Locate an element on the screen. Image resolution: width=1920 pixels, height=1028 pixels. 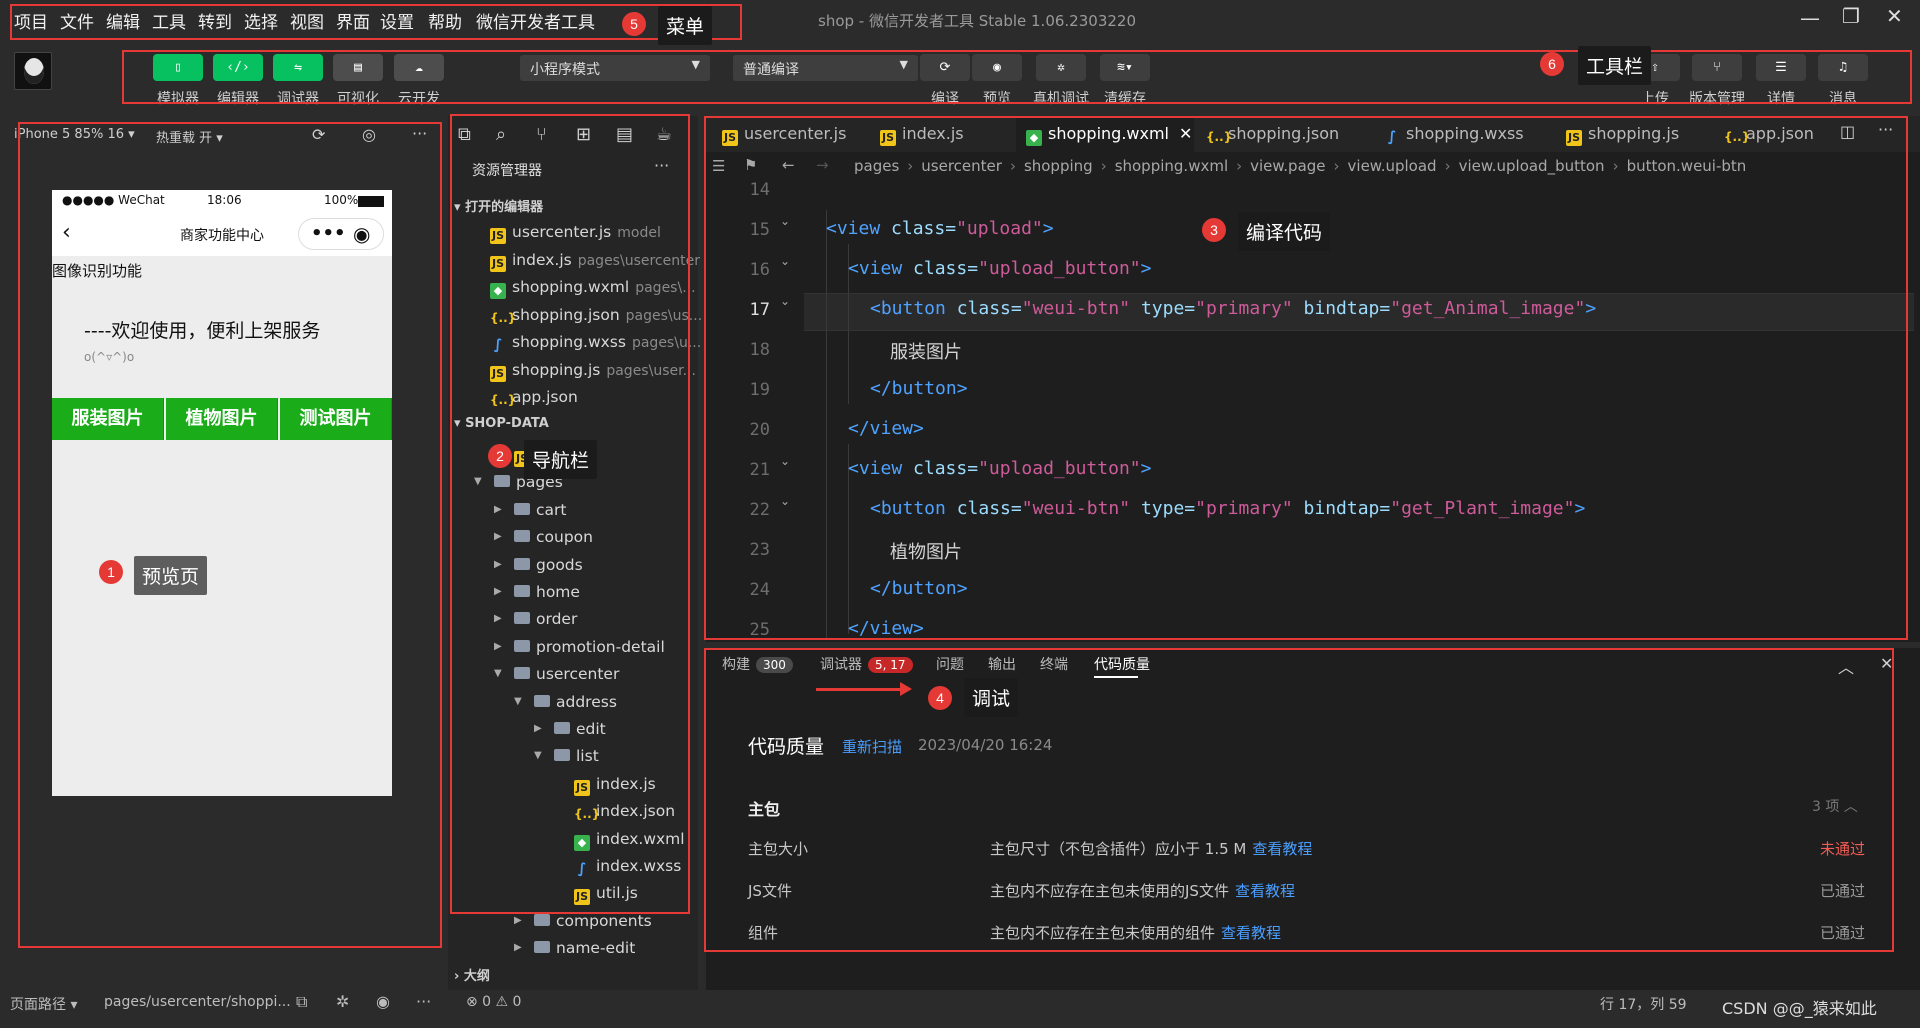
tree-item: usercenter is located at coordinates (566, 674).